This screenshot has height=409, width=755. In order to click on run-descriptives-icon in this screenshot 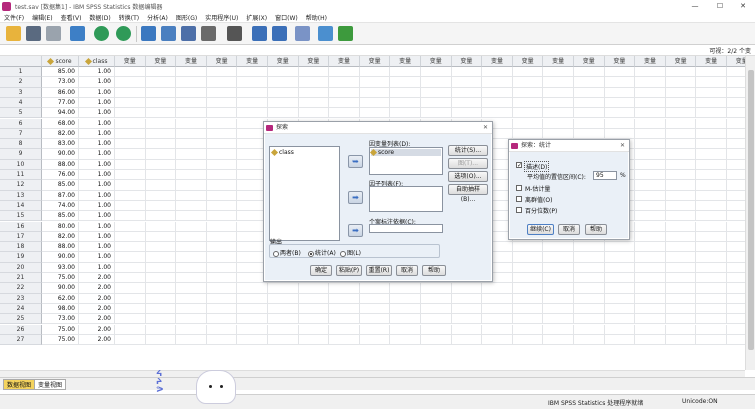, I will do `click(208, 33)`.